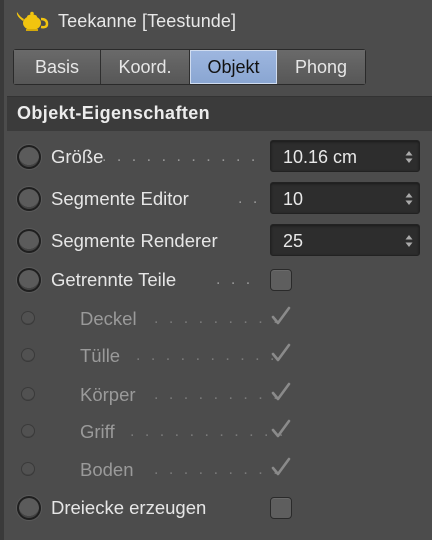 Image resolution: width=432 pixels, height=540 pixels. I want to click on row-segmente-renderer: Segmente Renderer 25, so click(219, 241).